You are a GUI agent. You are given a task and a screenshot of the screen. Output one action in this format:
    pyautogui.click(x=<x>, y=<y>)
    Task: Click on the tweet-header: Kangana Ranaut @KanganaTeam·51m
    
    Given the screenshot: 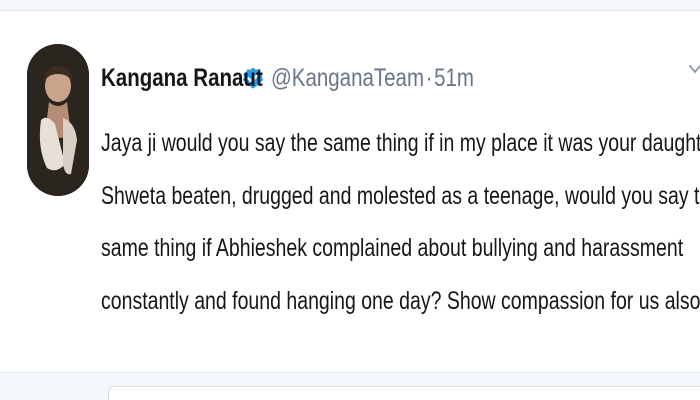 What is the action you would take?
    pyautogui.click(x=310, y=78)
    